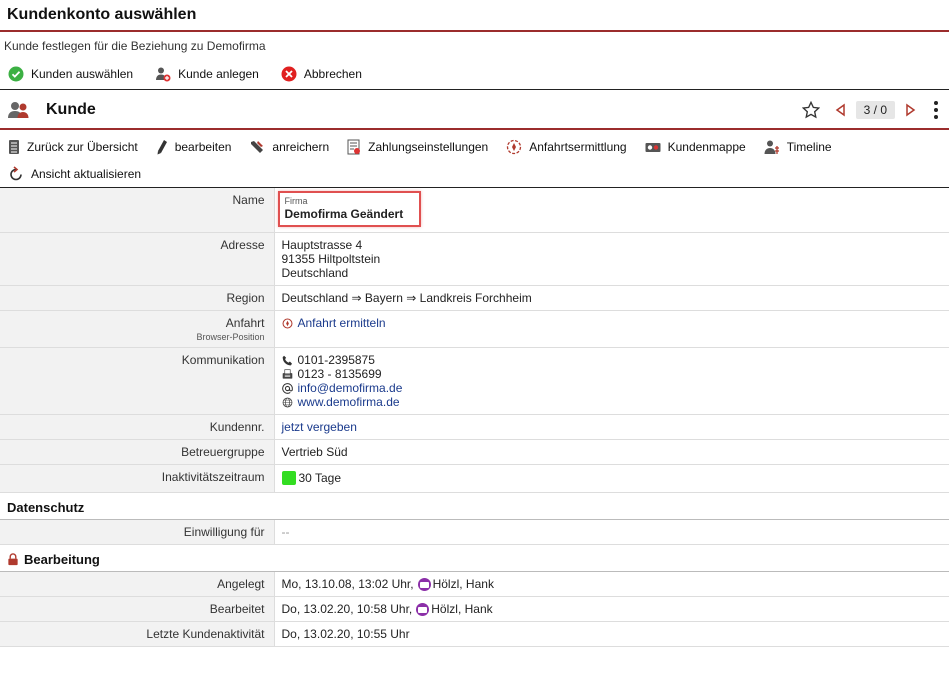 This screenshot has width=949, height=675. I want to click on consent-label: Einwilligung für, so click(137, 532).